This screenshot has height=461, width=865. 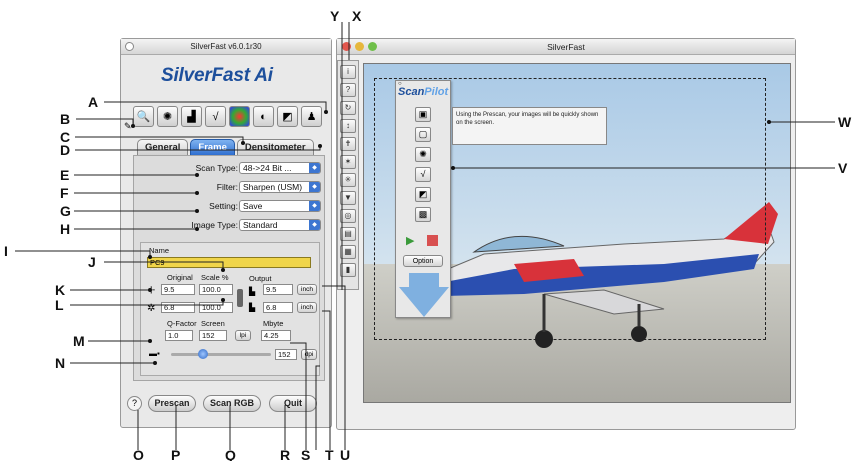 I want to click on callout-a: A, so click(x=93, y=102).